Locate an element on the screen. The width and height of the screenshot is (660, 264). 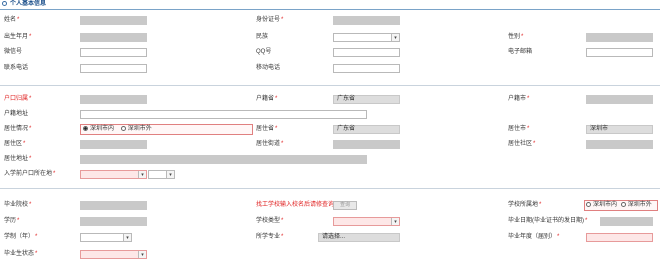
live-province-label: 居住省* is located at coordinates (267, 129).